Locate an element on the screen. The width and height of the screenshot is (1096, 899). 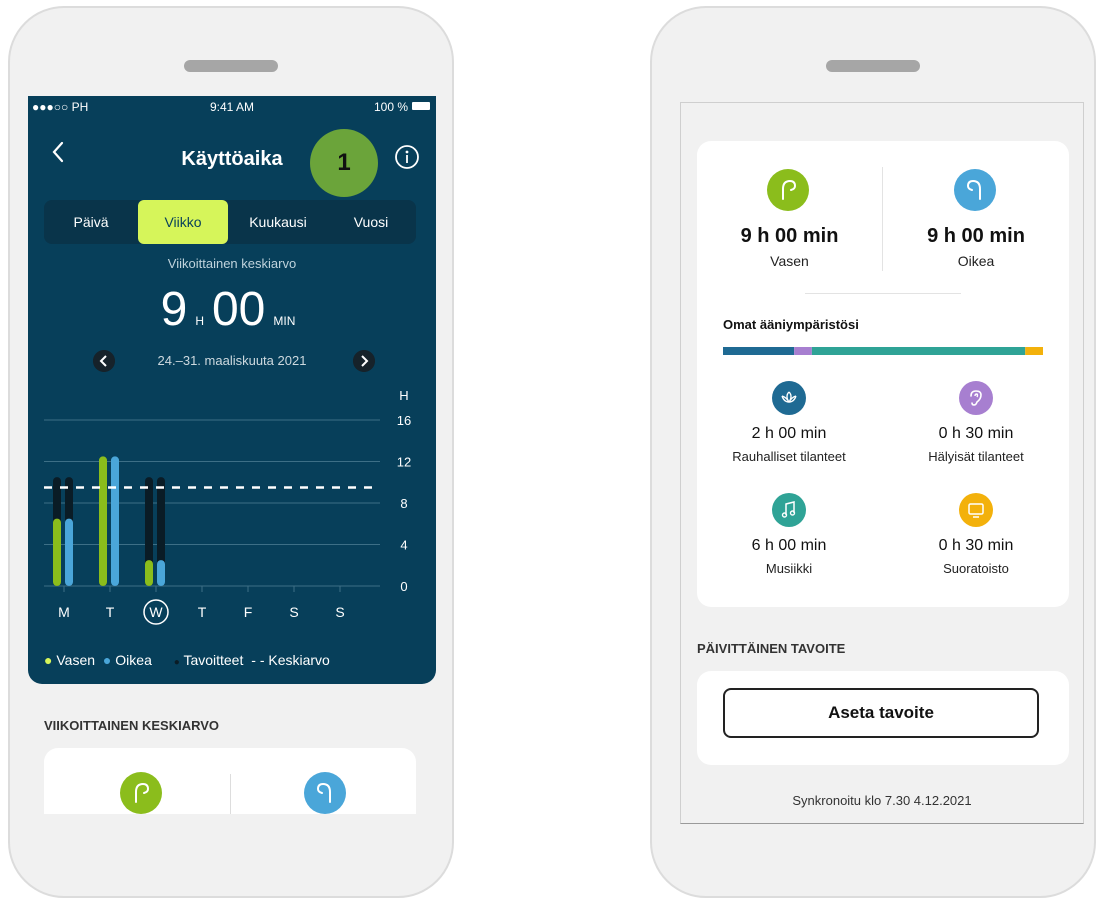
info-icon is located at coordinates (407, 157).